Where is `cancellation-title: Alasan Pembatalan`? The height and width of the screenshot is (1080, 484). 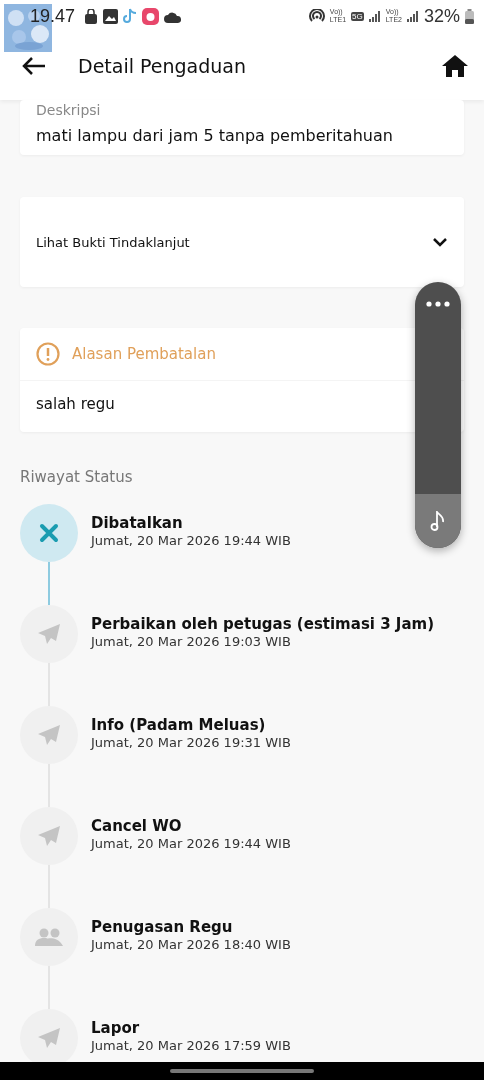
cancellation-title: Alasan Pembatalan is located at coordinates (144, 354).